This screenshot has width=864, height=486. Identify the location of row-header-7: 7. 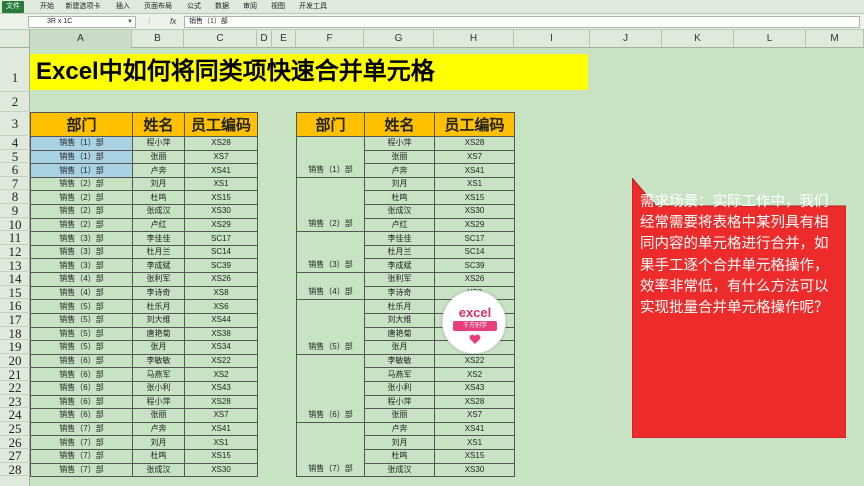
(15, 184).